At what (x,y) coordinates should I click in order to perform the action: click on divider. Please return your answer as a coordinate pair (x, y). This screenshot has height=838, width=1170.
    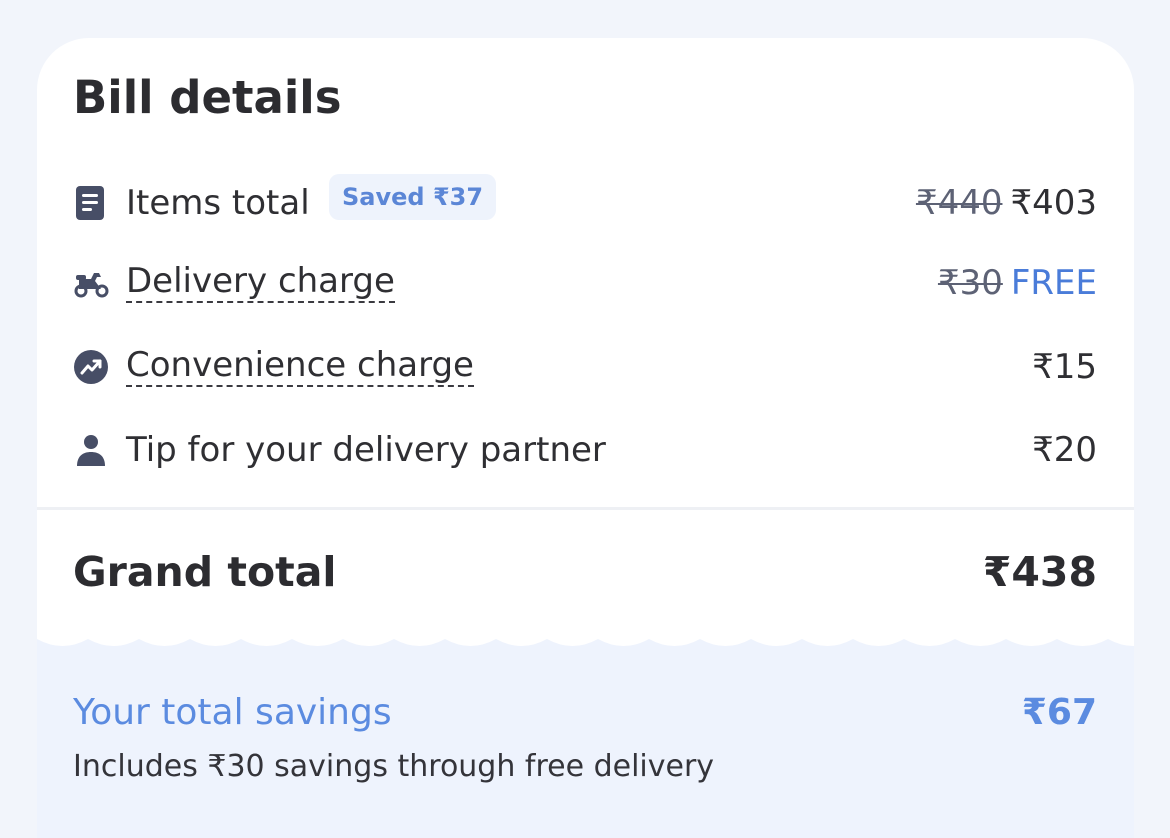
    Looking at the image, I should click on (585, 508).